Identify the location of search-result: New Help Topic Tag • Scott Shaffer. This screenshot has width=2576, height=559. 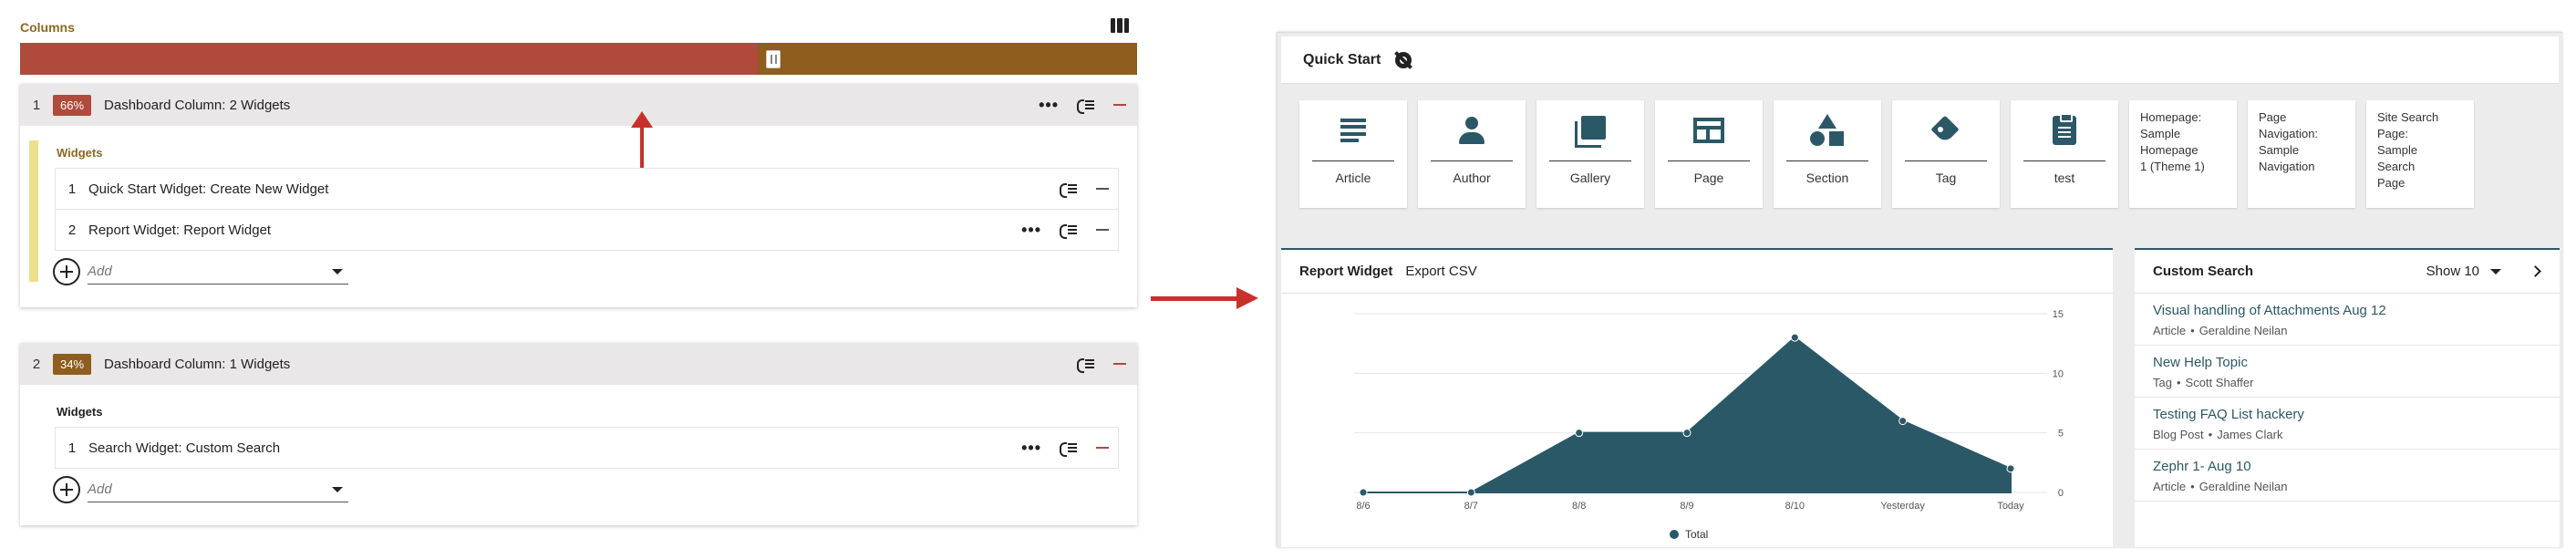
(2347, 372).